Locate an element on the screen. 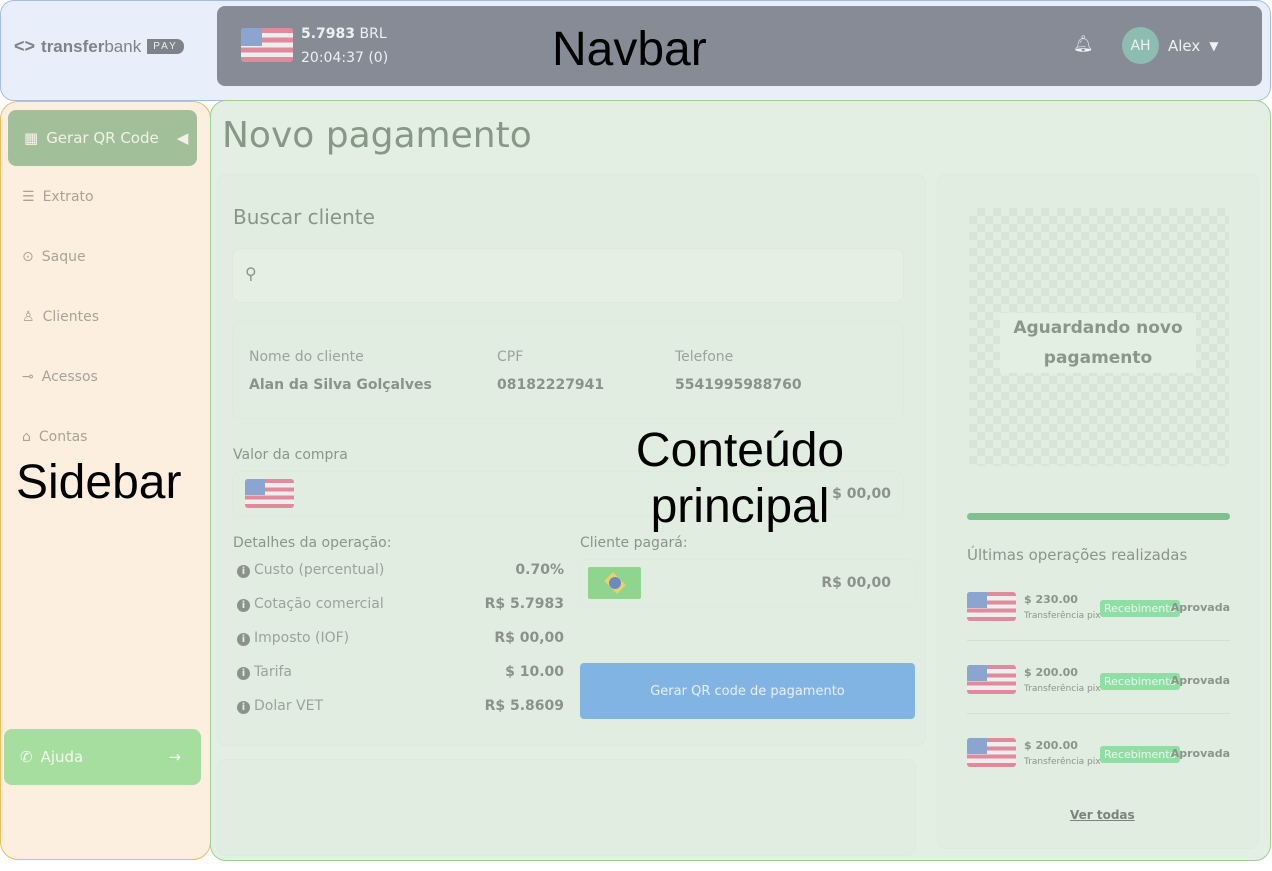 This screenshot has height=871, width=1272. detail-value: R$ 5.8609 is located at coordinates (524, 706).